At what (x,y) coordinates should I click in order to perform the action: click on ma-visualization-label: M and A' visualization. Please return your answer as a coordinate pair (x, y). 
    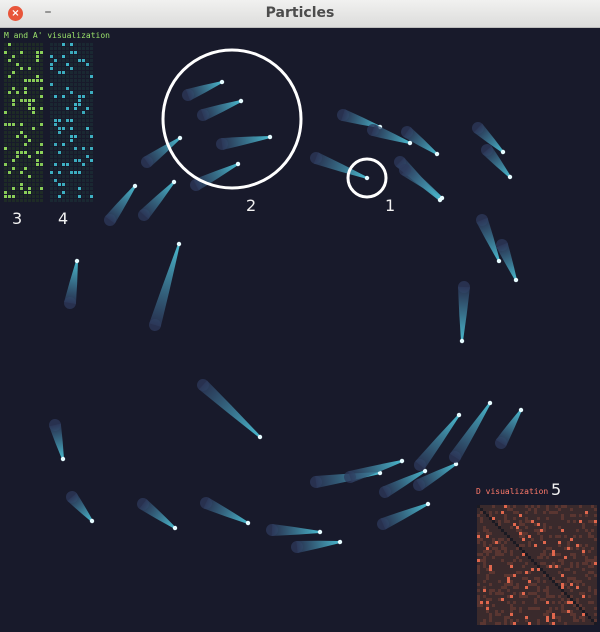
    Looking at the image, I should click on (57, 35).